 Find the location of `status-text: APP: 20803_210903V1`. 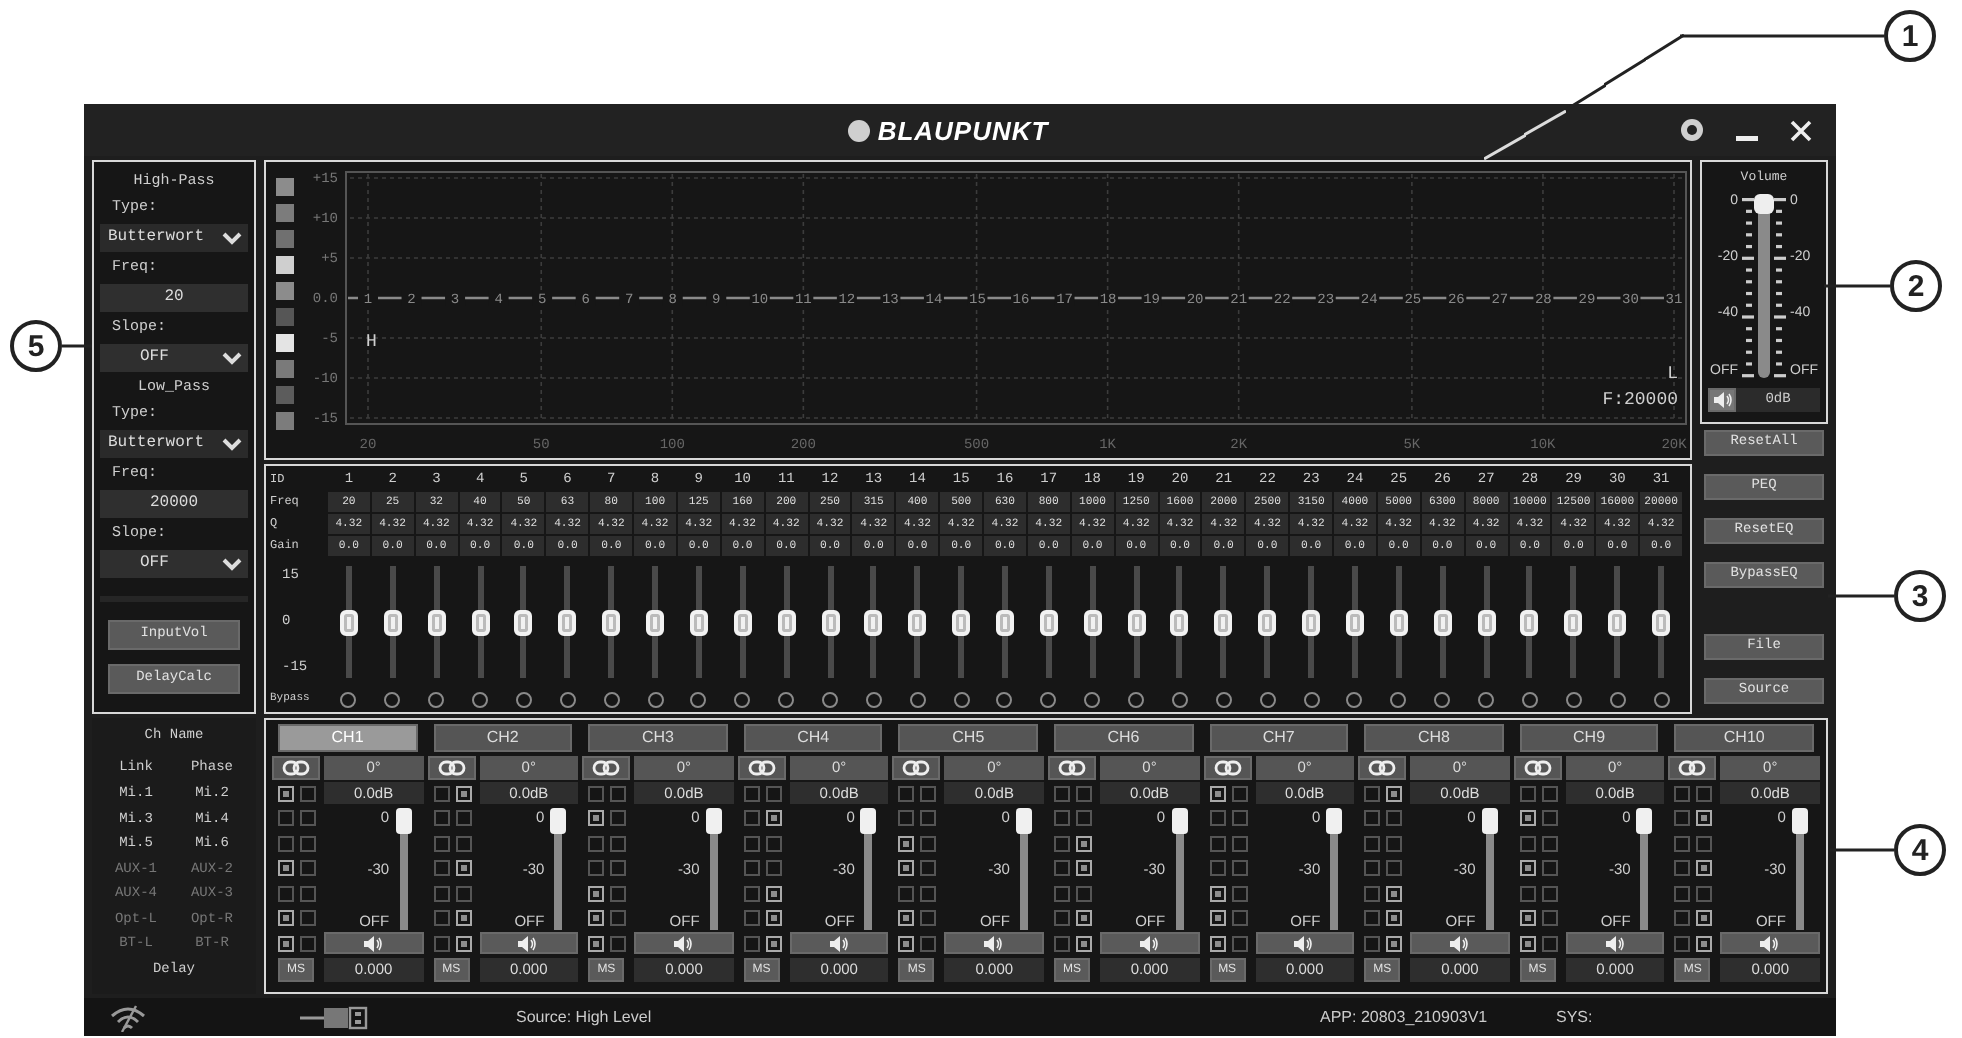

status-text: APP: 20803_210903V1 is located at coordinates (1404, 1017).